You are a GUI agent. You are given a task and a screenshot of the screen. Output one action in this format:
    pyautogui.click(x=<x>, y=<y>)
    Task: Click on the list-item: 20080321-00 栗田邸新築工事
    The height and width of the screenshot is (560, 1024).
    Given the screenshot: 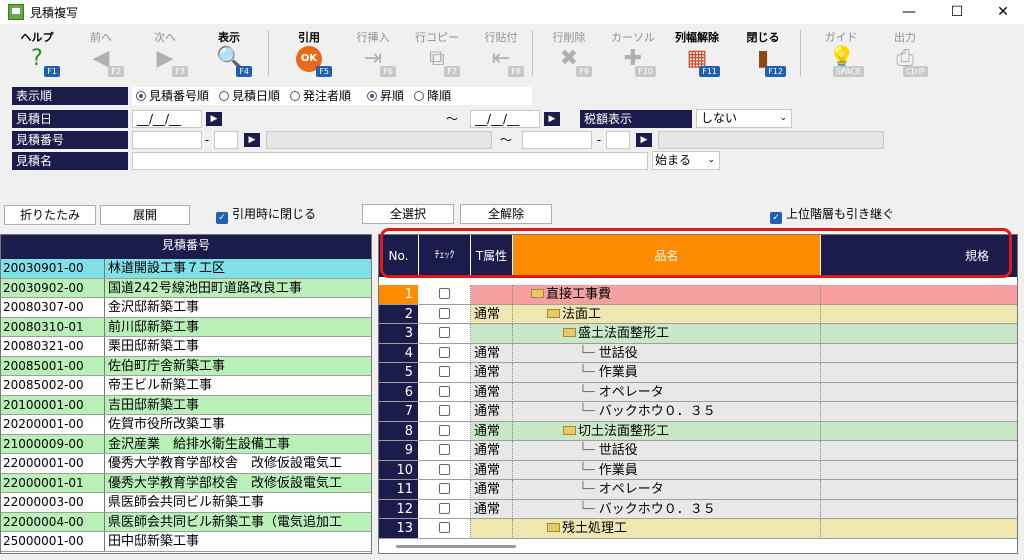 What is the action you would take?
    pyautogui.click(x=186, y=347)
    